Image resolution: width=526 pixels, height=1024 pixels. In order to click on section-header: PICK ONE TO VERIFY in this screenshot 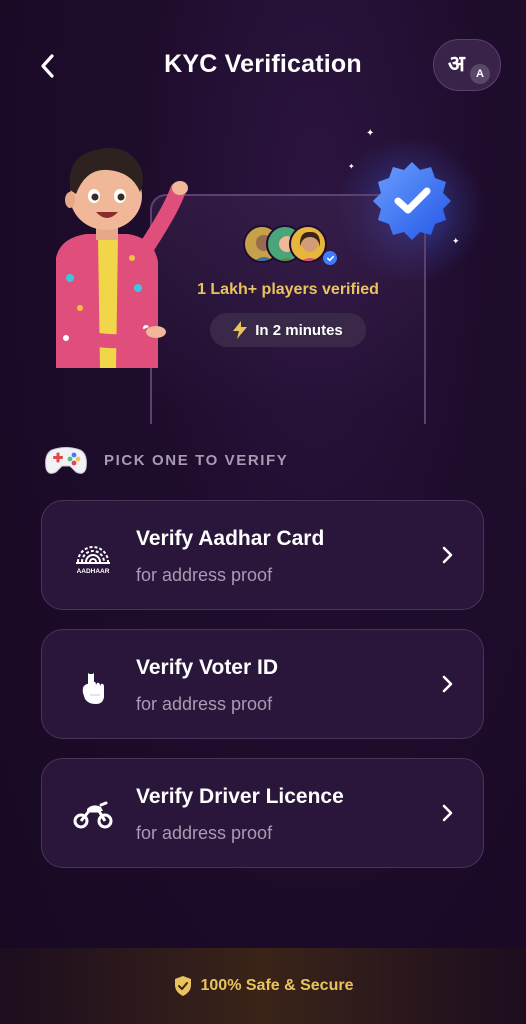, I will do `click(165, 460)`.